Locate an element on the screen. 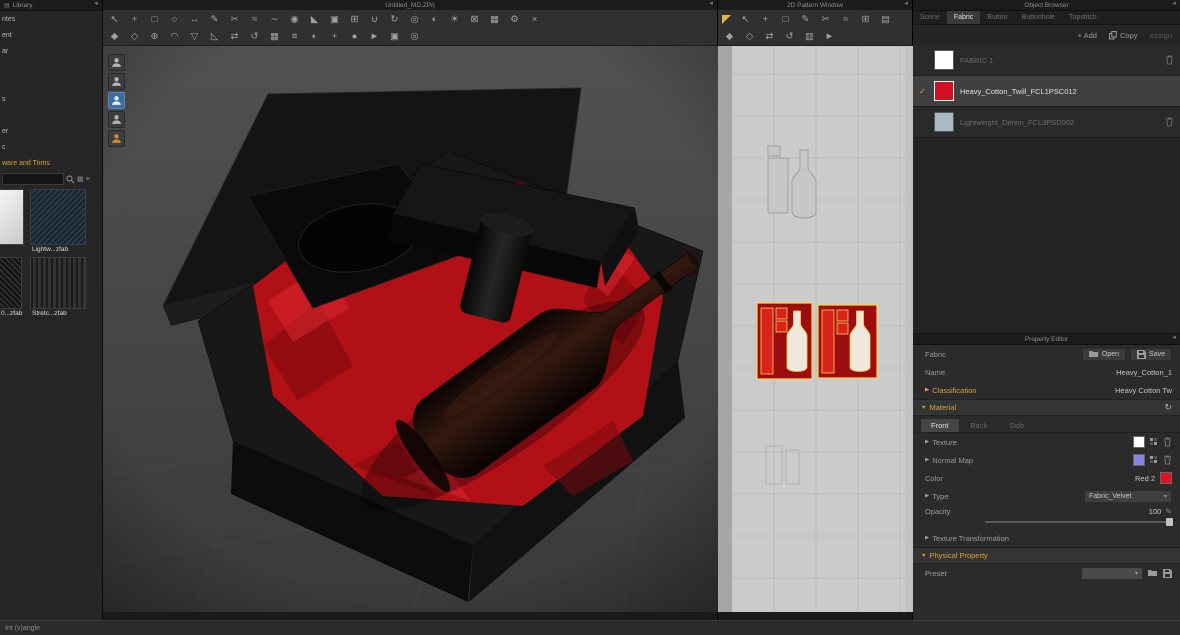 The height and width of the screenshot is (635, 1180). 2d-toggle-icon is located at coordinates (726, 19).